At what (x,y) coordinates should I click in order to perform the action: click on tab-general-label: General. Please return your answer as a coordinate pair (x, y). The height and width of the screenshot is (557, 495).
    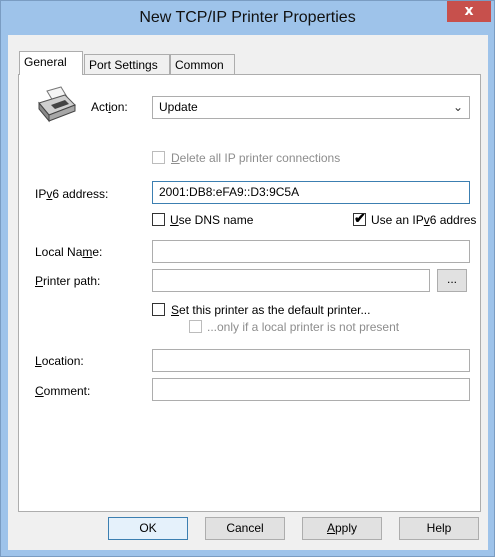
    Looking at the image, I should click on (45, 62).